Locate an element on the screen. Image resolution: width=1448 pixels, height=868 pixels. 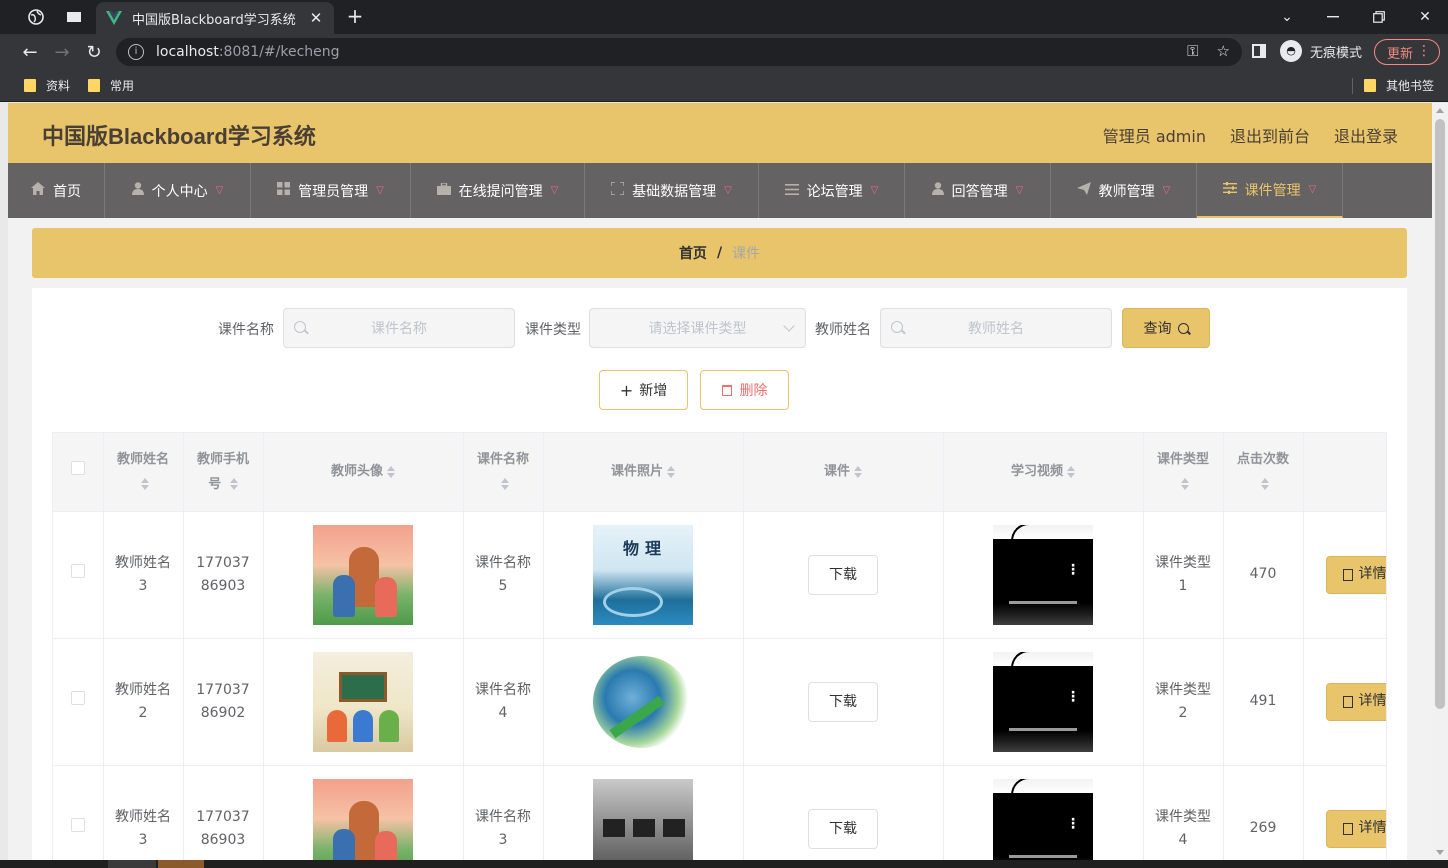
col-header-course-name: 课件名称 is located at coordinates (503, 472).